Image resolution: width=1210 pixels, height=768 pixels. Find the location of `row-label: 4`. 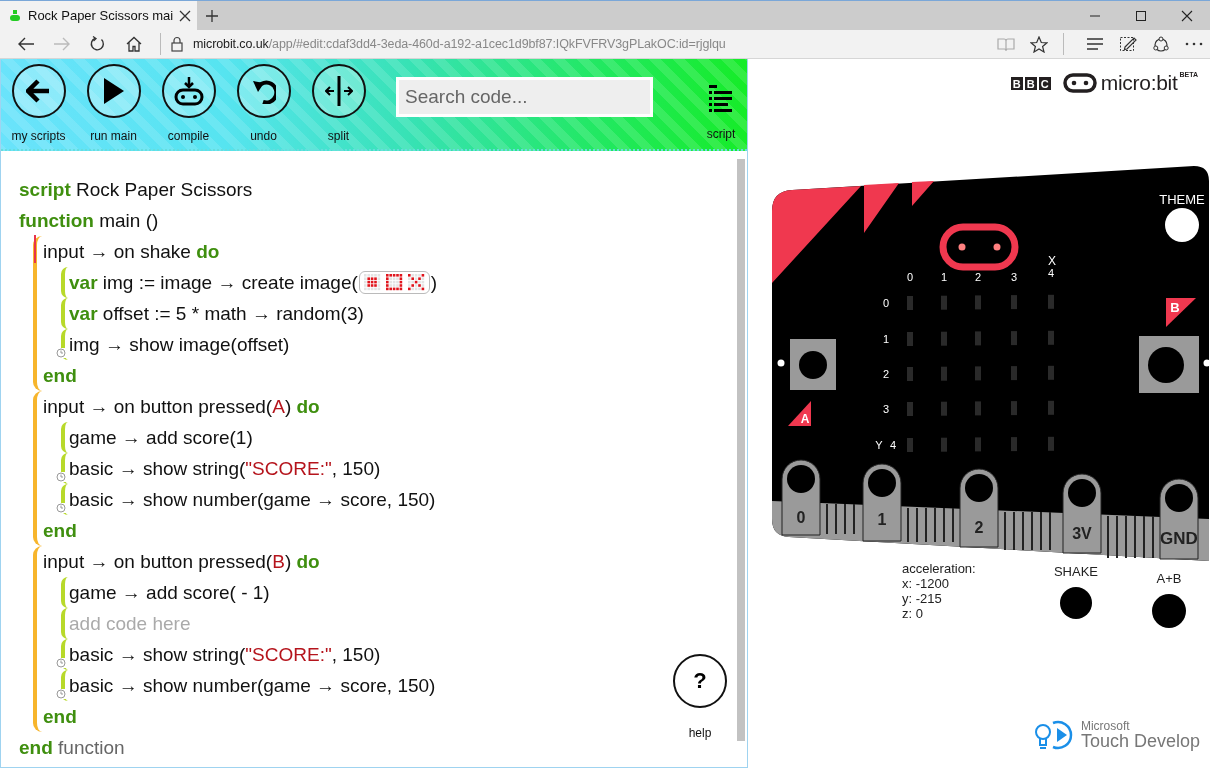

row-label: 4 is located at coordinates (893, 445).